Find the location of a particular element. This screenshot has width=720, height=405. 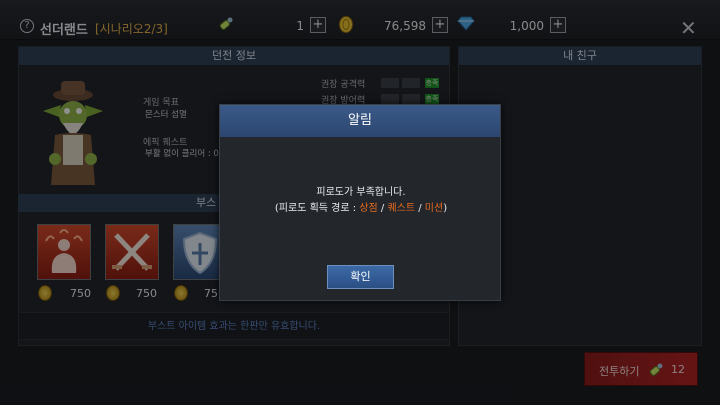

dialog-title: 알림 is located at coordinates (360, 121).